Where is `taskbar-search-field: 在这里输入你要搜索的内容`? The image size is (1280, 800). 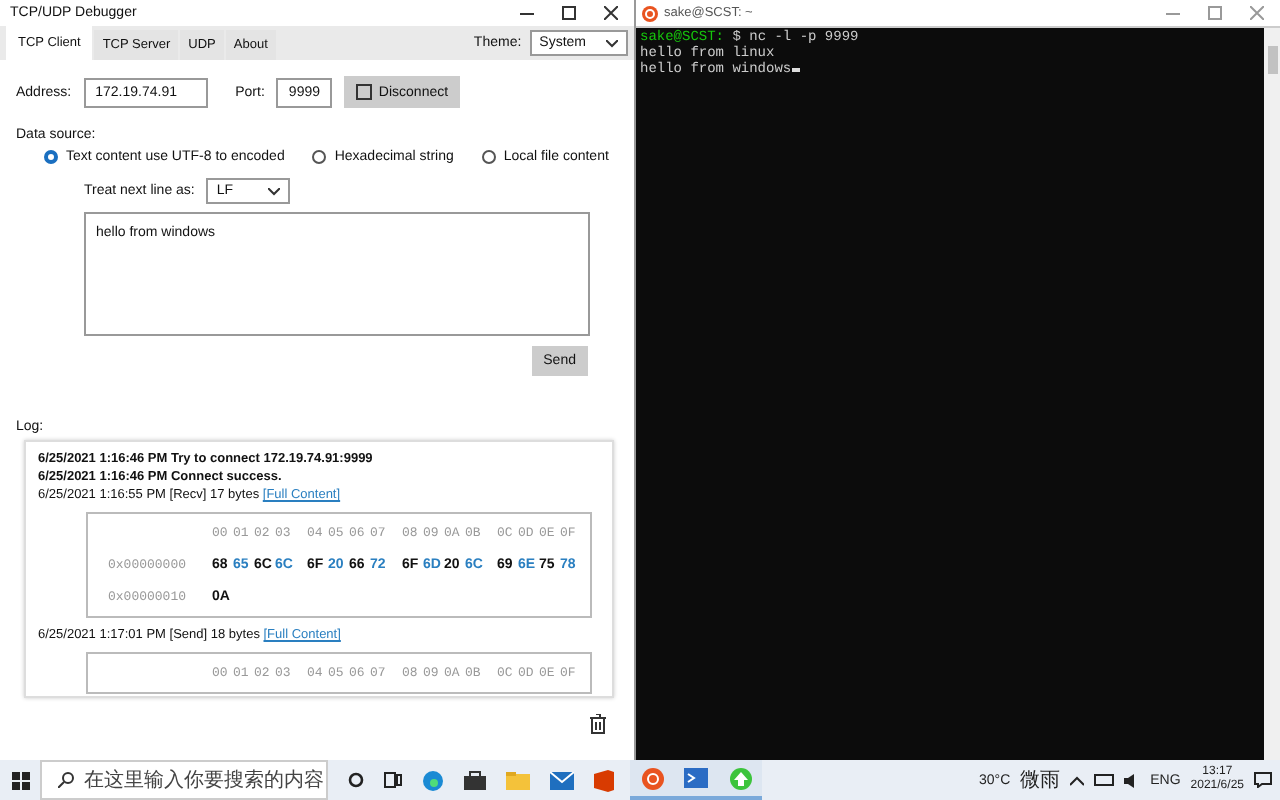 taskbar-search-field: 在这里输入你要搜索的内容 is located at coordinates (184, 780).